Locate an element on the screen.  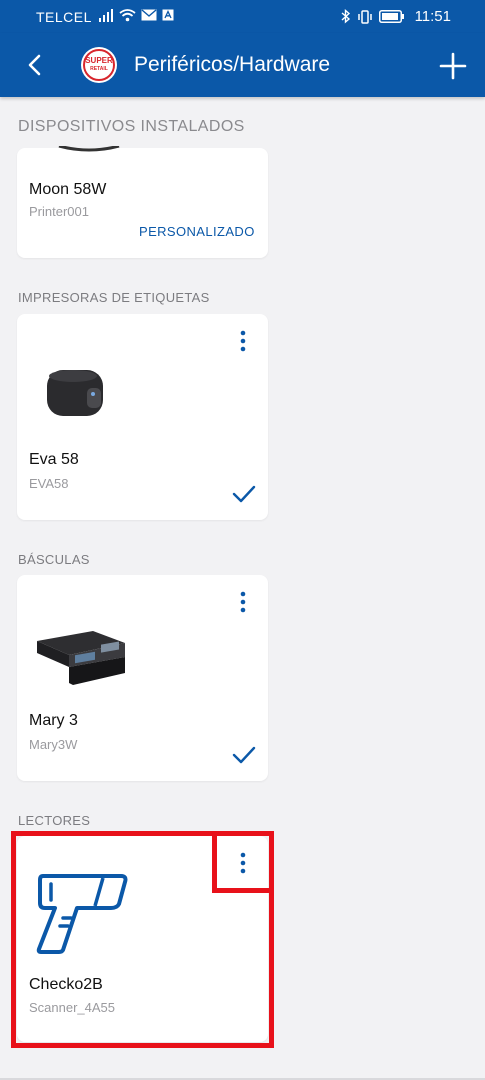
app-bar: SUPER RETAIL Periféricos/Hardware is located at coordinates (242, 65).